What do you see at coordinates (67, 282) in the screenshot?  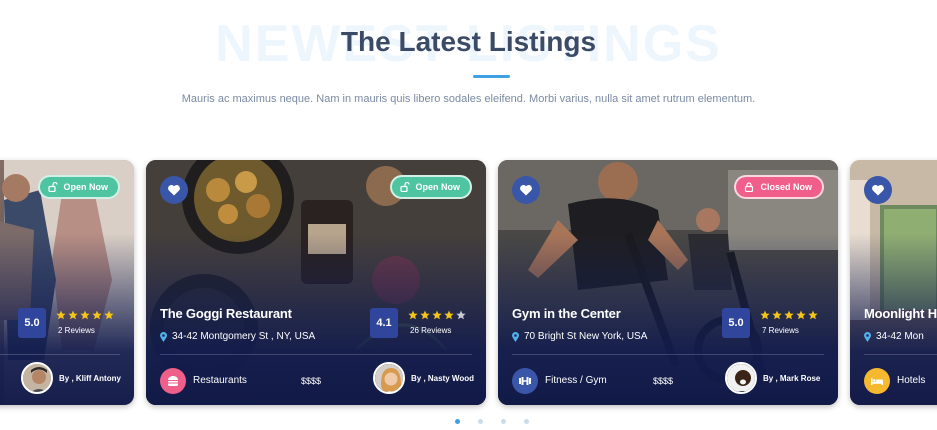 I see `listing-card: Open Now 5.0 2 Reviews By , Kliff Antony` at bounding box center [67, 282].